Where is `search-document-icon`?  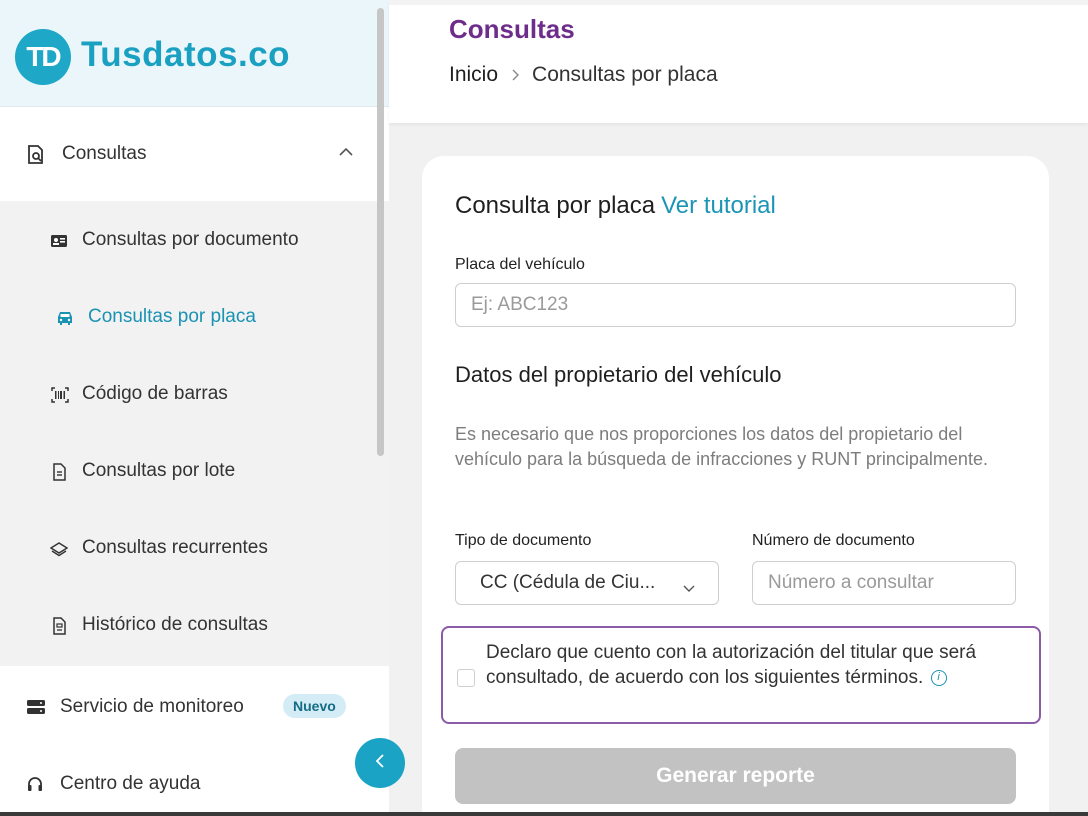
search-document-icon is located at coordinates (36, 157).